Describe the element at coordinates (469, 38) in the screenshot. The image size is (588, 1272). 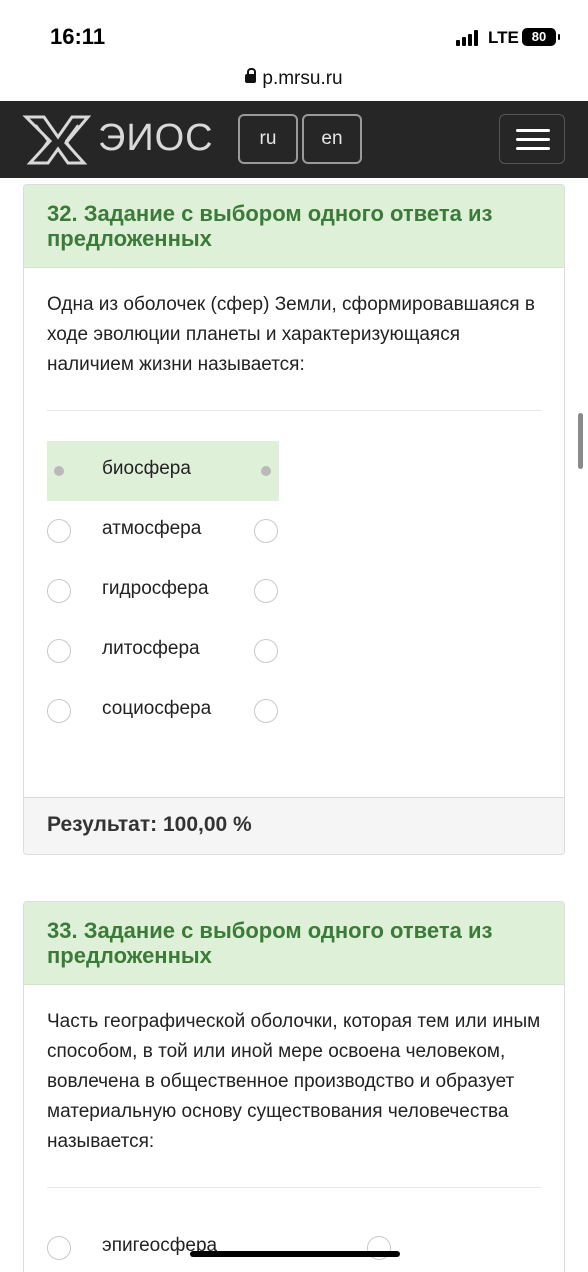
I see `signal-icon` at that location.